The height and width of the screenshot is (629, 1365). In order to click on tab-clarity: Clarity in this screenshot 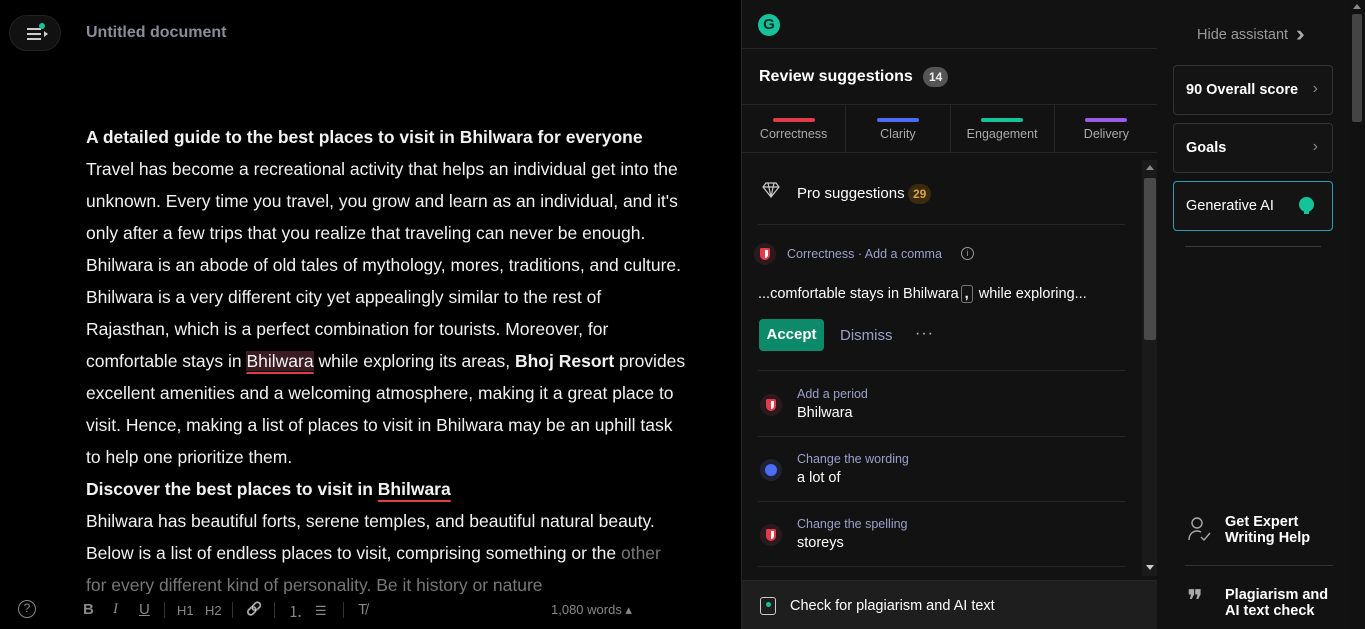, I will do `click(898, 128)`.